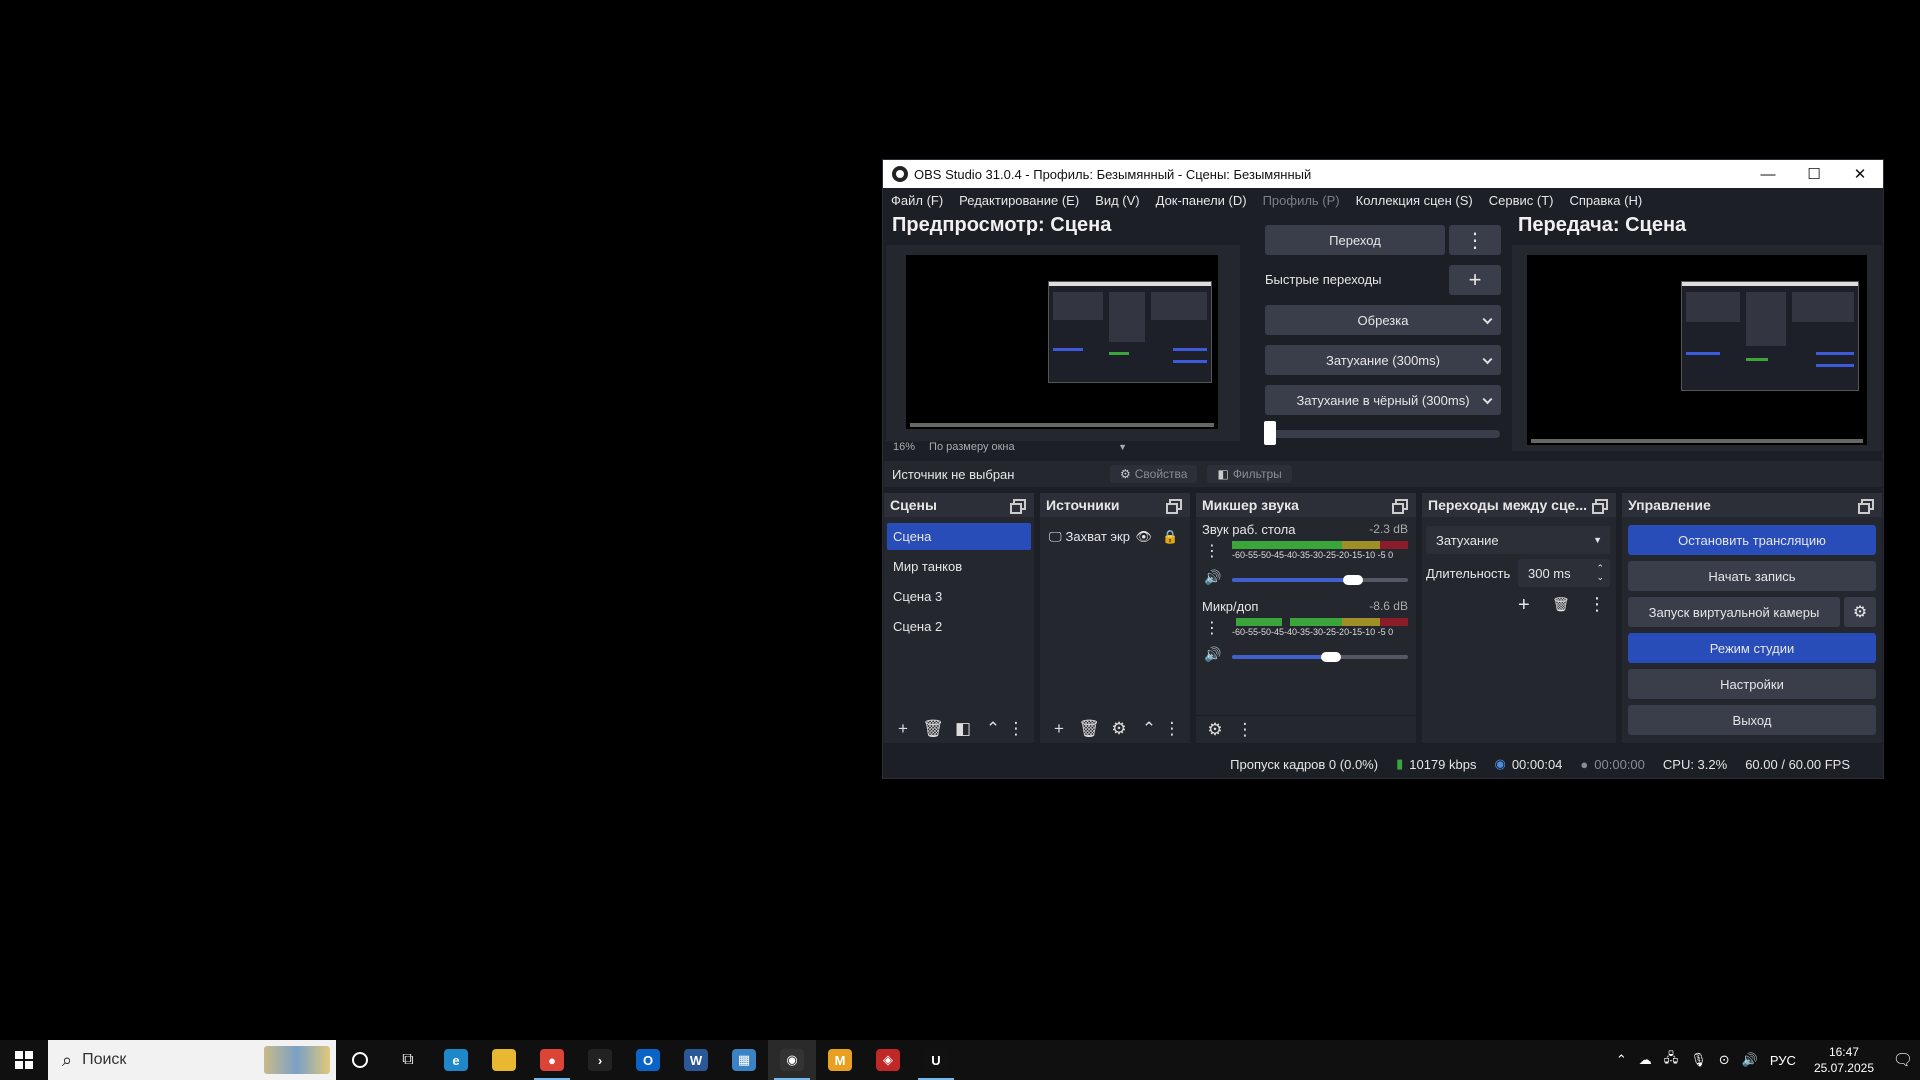 The image size is (1920, 1080). What do you see at coordinates (1475, 240) in the screenshot?
I see `transition-menu-button: ⋮` at bounding box center [1475, 240].